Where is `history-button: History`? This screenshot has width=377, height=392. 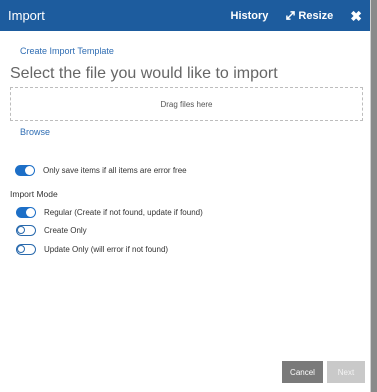
history-button: History is located at coordinates (250, 16).